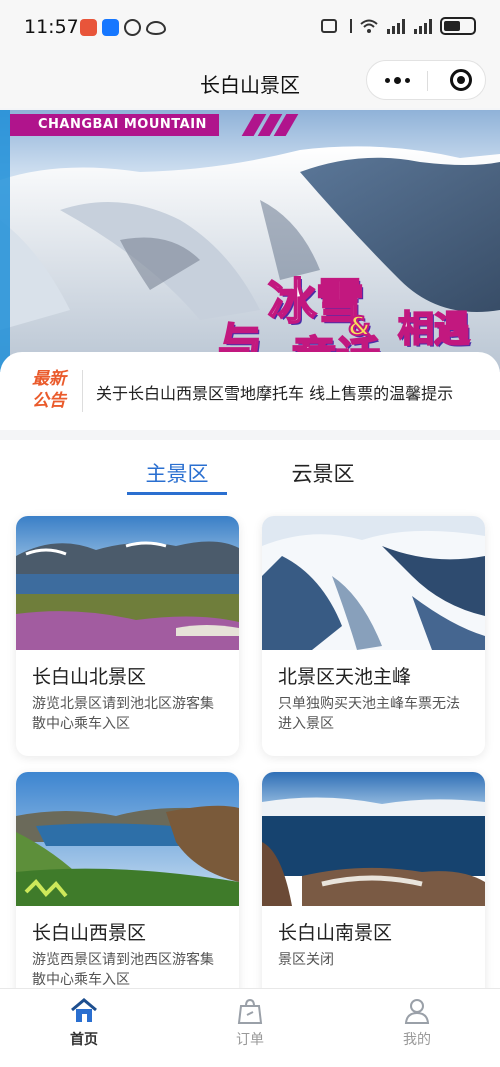 The height and width of the screenshot is (1067, 500). I want to click on user-icon, so click(417, 1011).